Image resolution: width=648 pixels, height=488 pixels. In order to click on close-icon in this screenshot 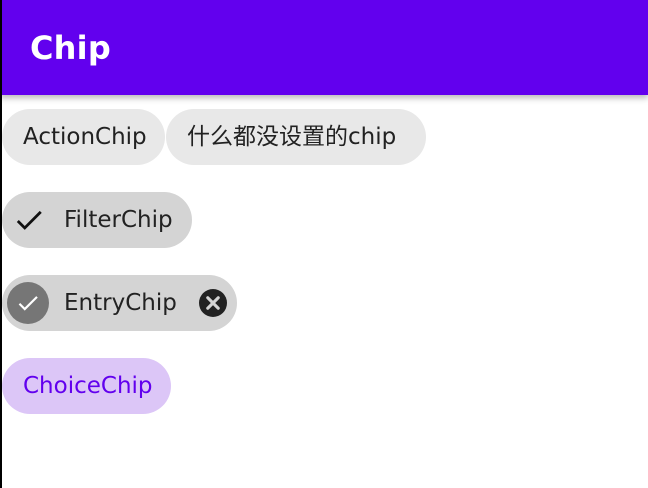, I will do `click(212, 303)`.